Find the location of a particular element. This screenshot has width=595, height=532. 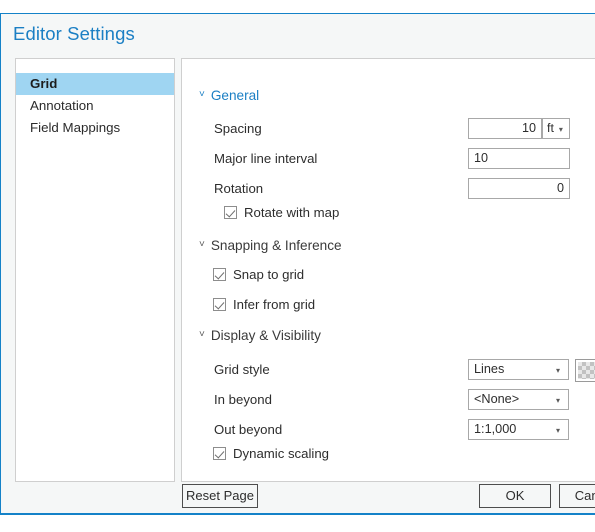

transparency-checker-icon is located at coordinates (586, 370).